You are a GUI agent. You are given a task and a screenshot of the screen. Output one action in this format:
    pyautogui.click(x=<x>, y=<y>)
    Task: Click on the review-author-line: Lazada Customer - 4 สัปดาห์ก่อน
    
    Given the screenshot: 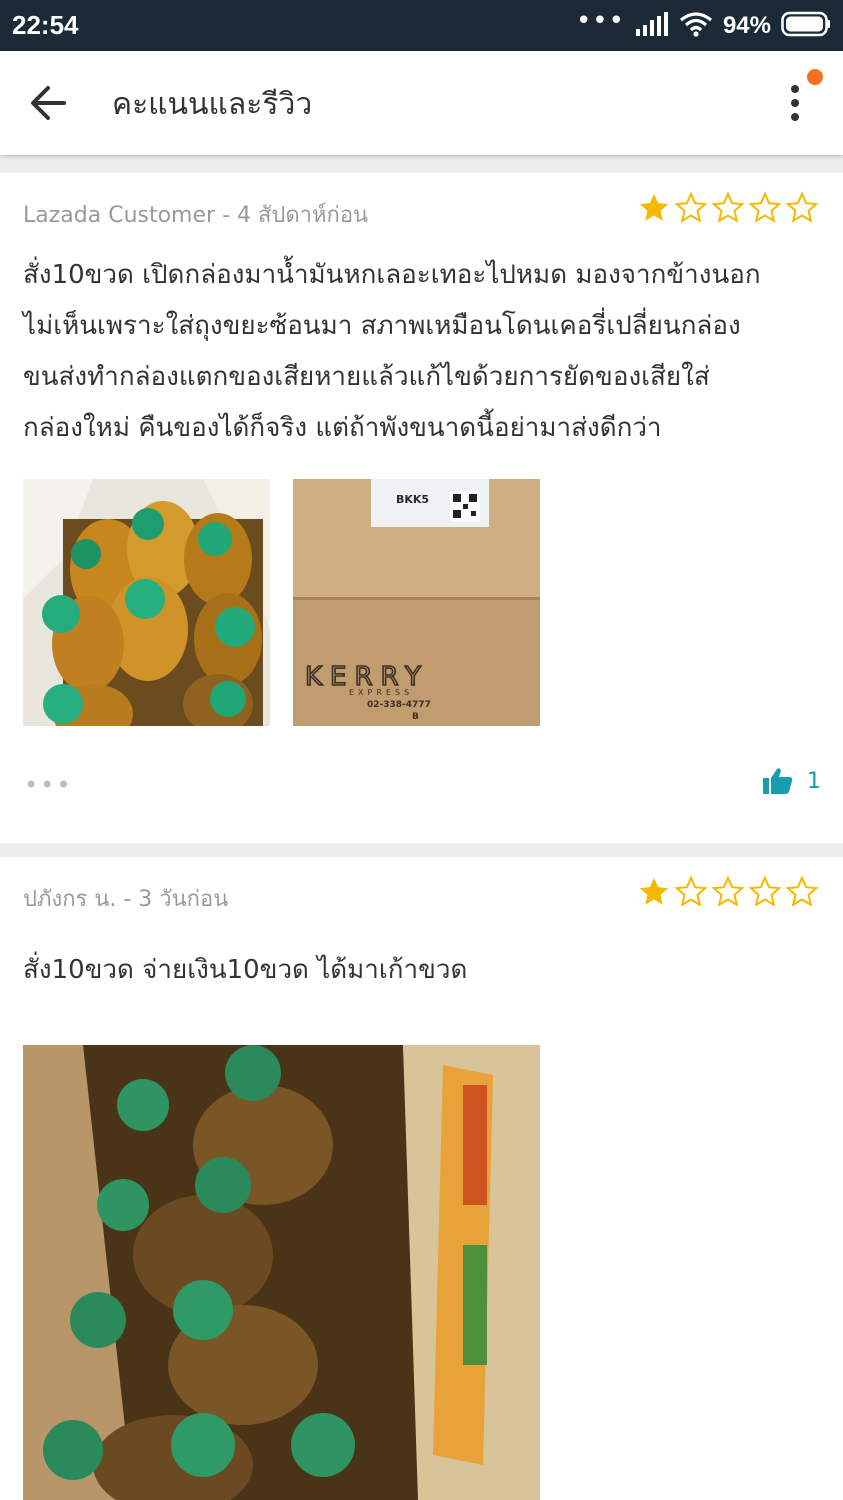 What is the action you would take?
    pyautogui.click(x=196, y=215)
    